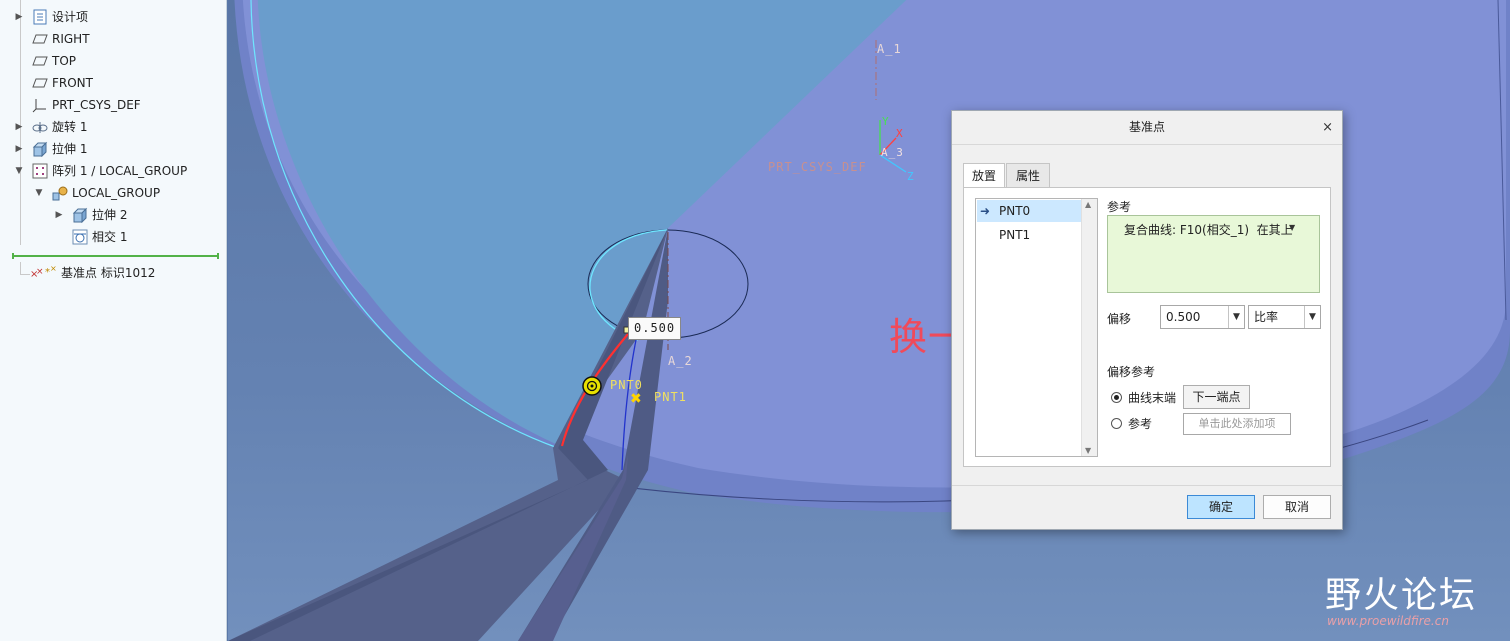 This screenshot has height=641, width=1510. What do you see at coordinates (96, 105) in the screenshot?
I see `tree-item-label: PRT_CSYS_DEF` at bounding box center [96, 105].